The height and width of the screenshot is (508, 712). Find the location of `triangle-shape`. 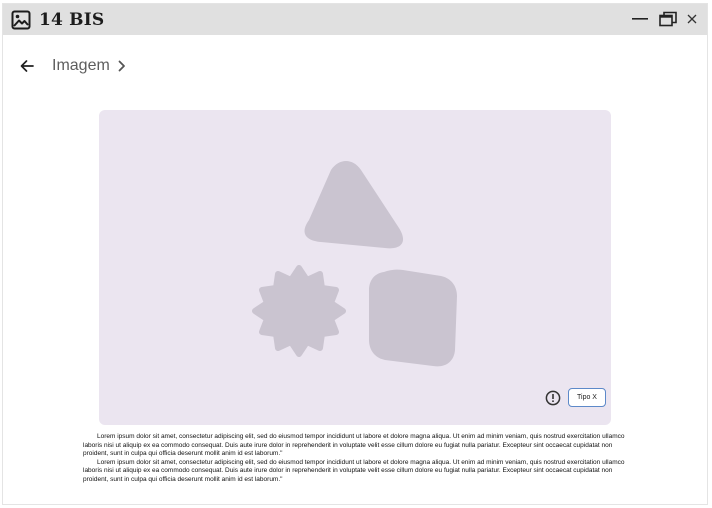

triangle-shape is located at coordinates (354, 205).